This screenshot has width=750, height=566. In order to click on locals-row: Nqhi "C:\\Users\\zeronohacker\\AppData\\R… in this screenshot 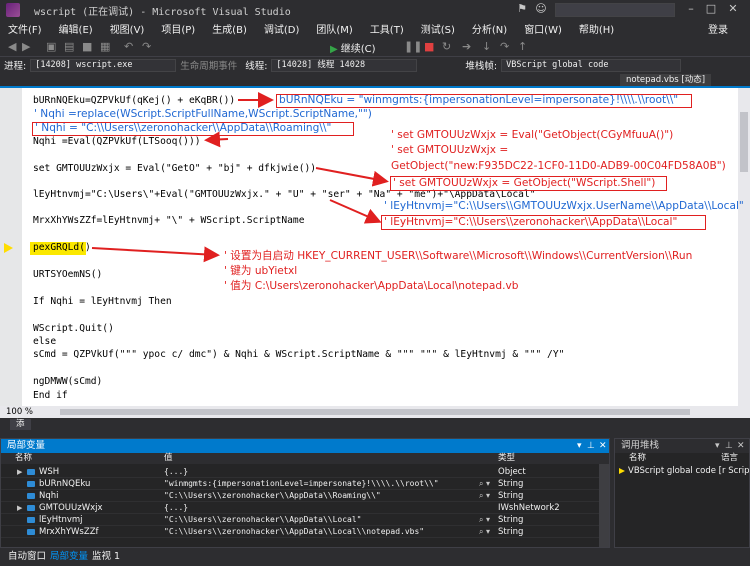, I will do `click(300, 496)`.